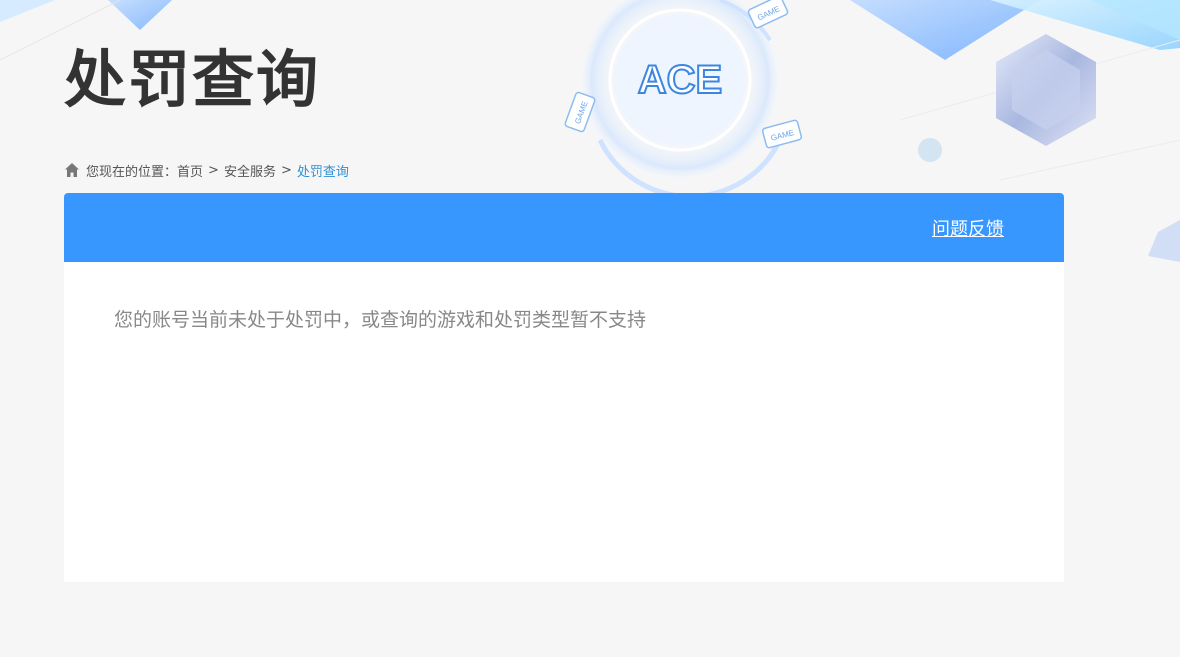  I want to click on decor-shard, so click(1164, 241).